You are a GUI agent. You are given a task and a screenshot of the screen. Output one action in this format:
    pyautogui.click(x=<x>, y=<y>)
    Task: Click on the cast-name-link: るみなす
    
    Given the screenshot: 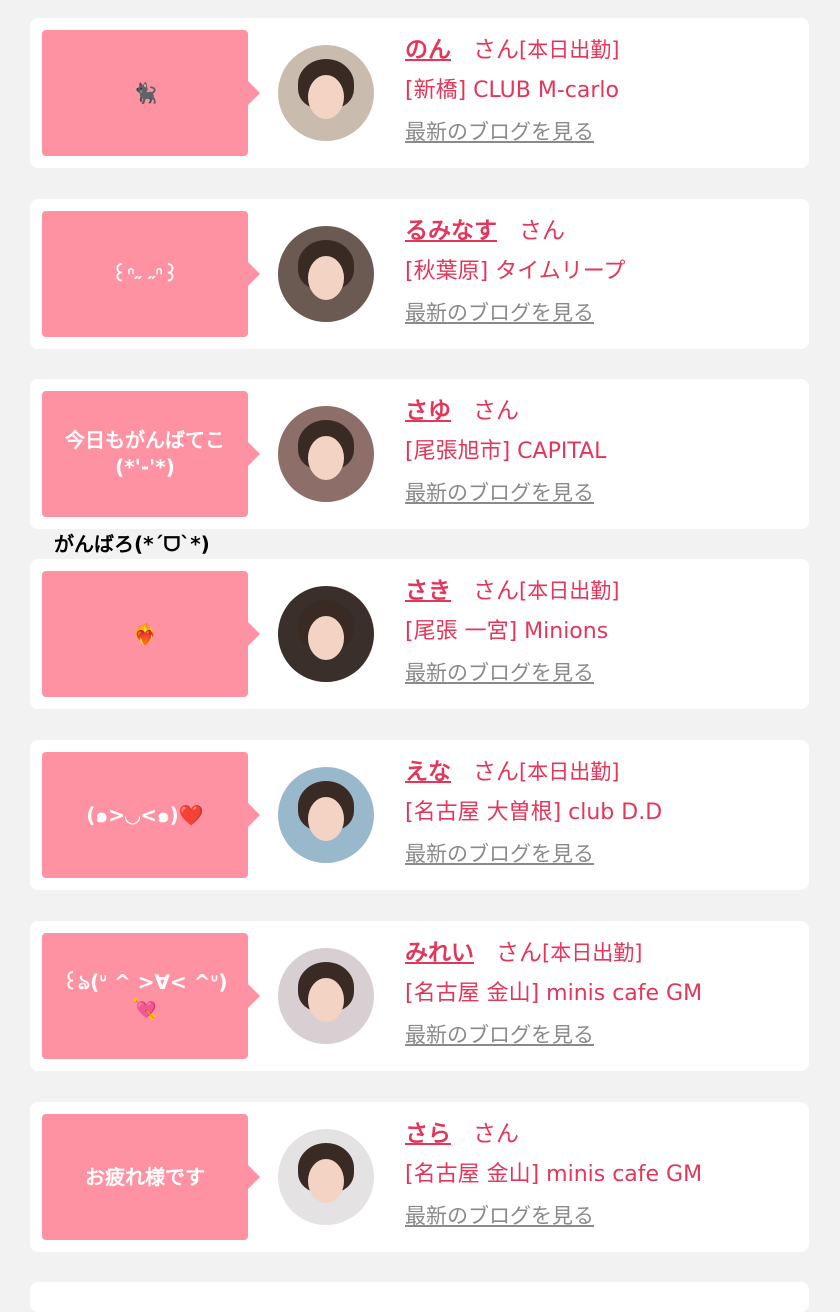 What is the action you would take?
    pyautogui.click(x=451, y=228)
    